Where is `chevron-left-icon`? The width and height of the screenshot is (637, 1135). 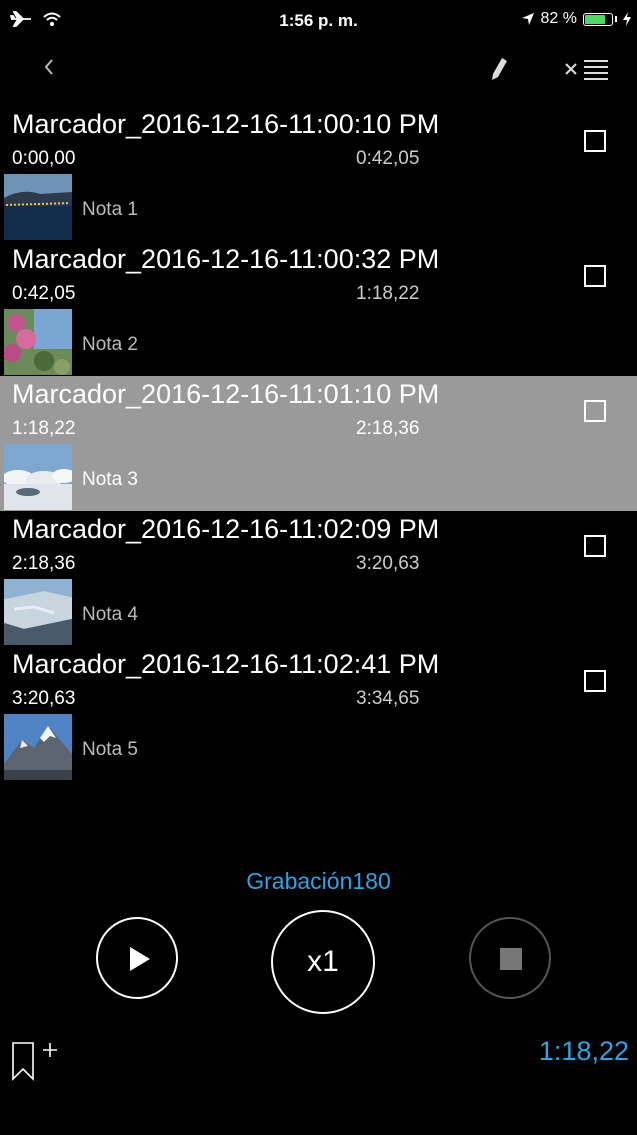
chevron-left-icon is located at coordinates (48, 67).